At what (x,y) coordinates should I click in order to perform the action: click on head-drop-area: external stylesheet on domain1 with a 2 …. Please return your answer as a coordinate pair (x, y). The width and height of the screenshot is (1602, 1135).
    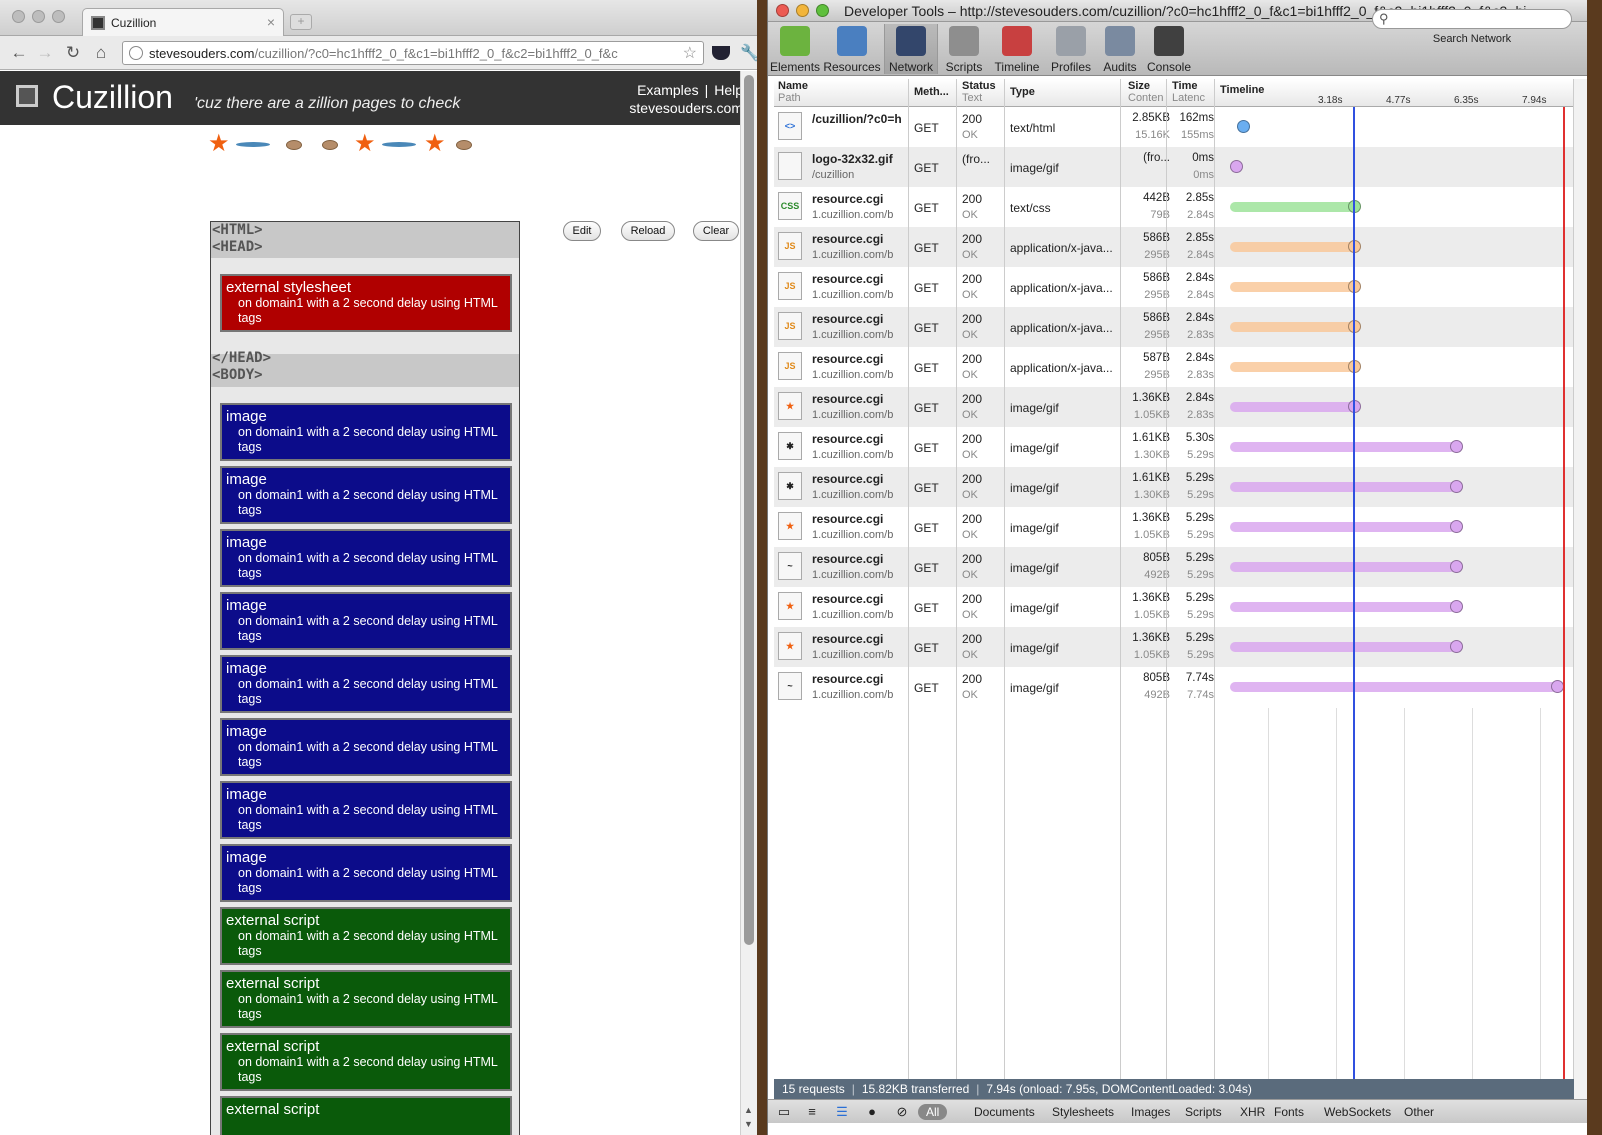
    Looking at the image, I should click on (365, 306).